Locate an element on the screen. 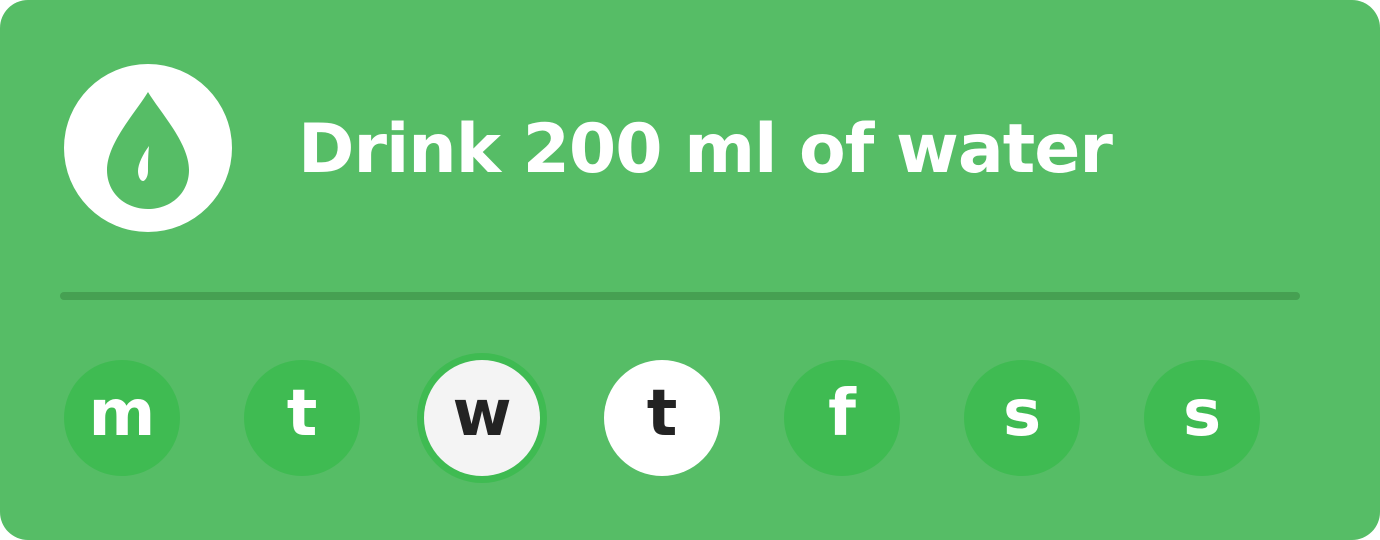 Image resolution: width=1380 pixels, height=540 pixels. day-monday: m is located at coordinates (122, 418).